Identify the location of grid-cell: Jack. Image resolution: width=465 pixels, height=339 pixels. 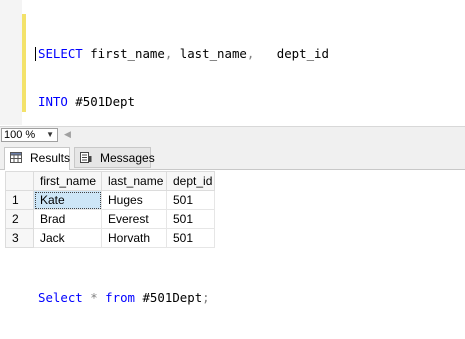
(67, 238).